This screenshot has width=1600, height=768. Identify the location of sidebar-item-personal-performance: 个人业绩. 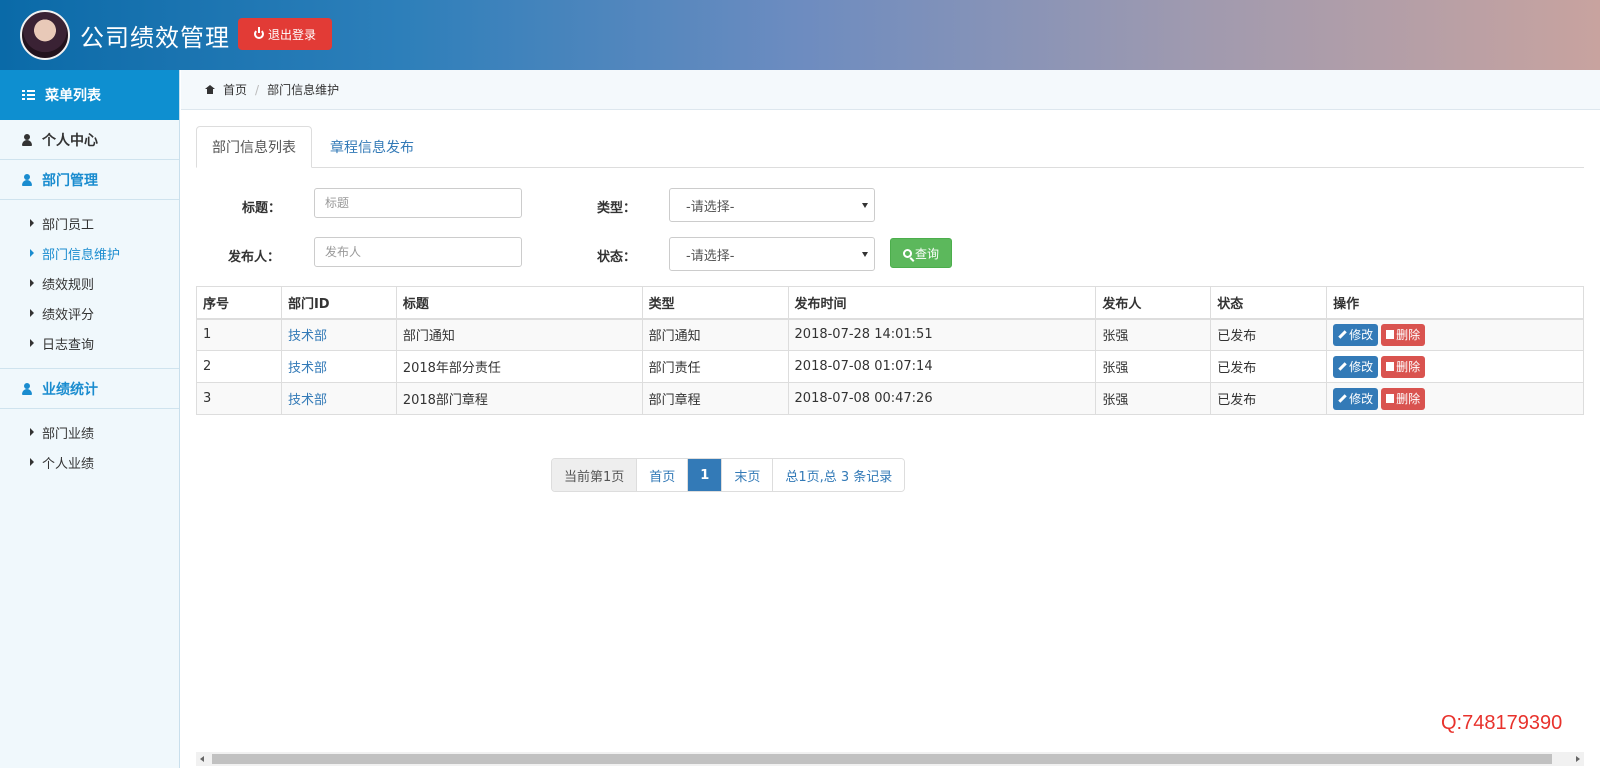
(89, 462).